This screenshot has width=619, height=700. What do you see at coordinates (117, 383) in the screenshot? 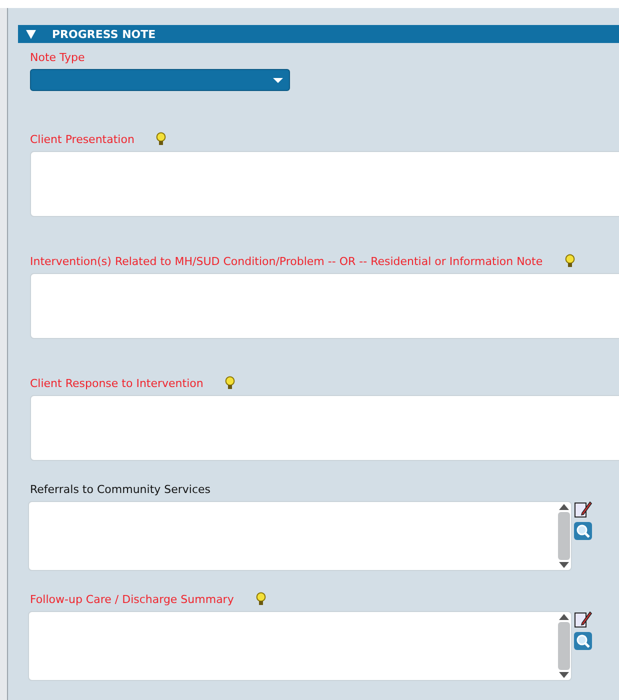
I see `field-label: Client Response to Intervention` at bounding box center [117, 383].